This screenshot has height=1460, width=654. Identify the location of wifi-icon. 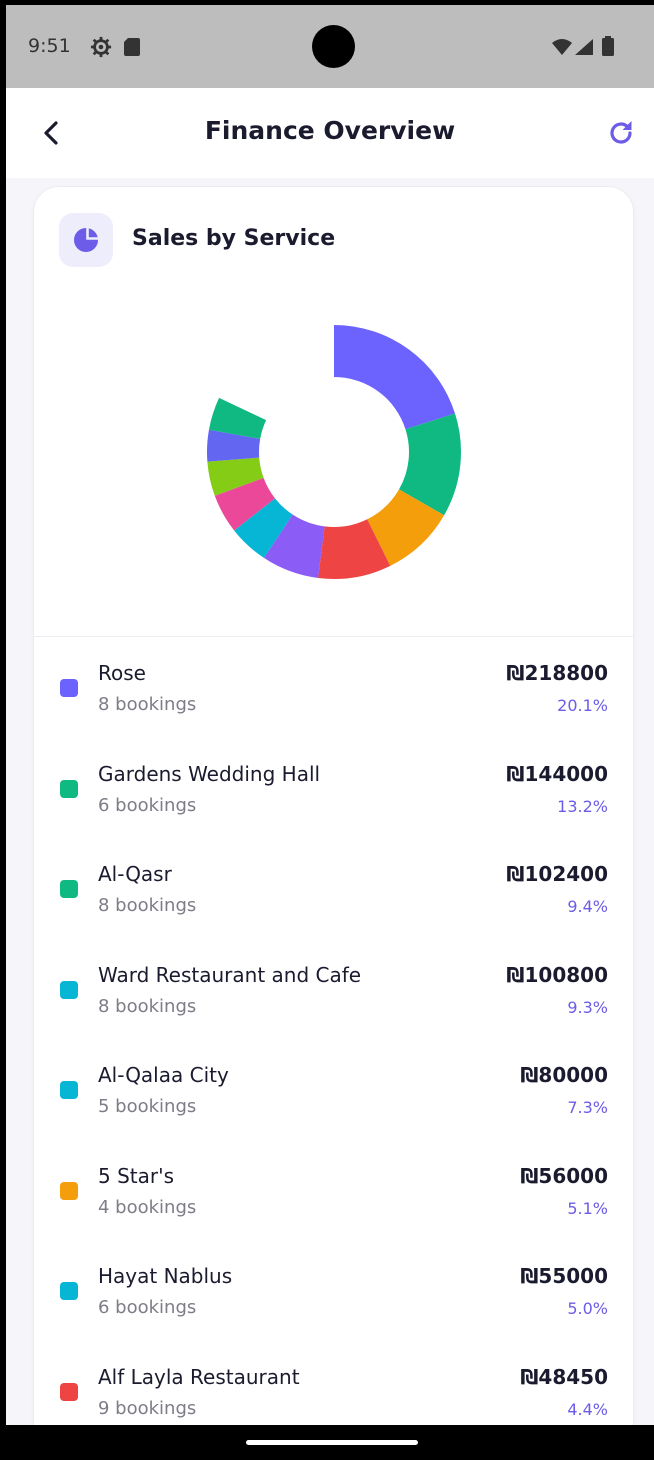
(562, 47).